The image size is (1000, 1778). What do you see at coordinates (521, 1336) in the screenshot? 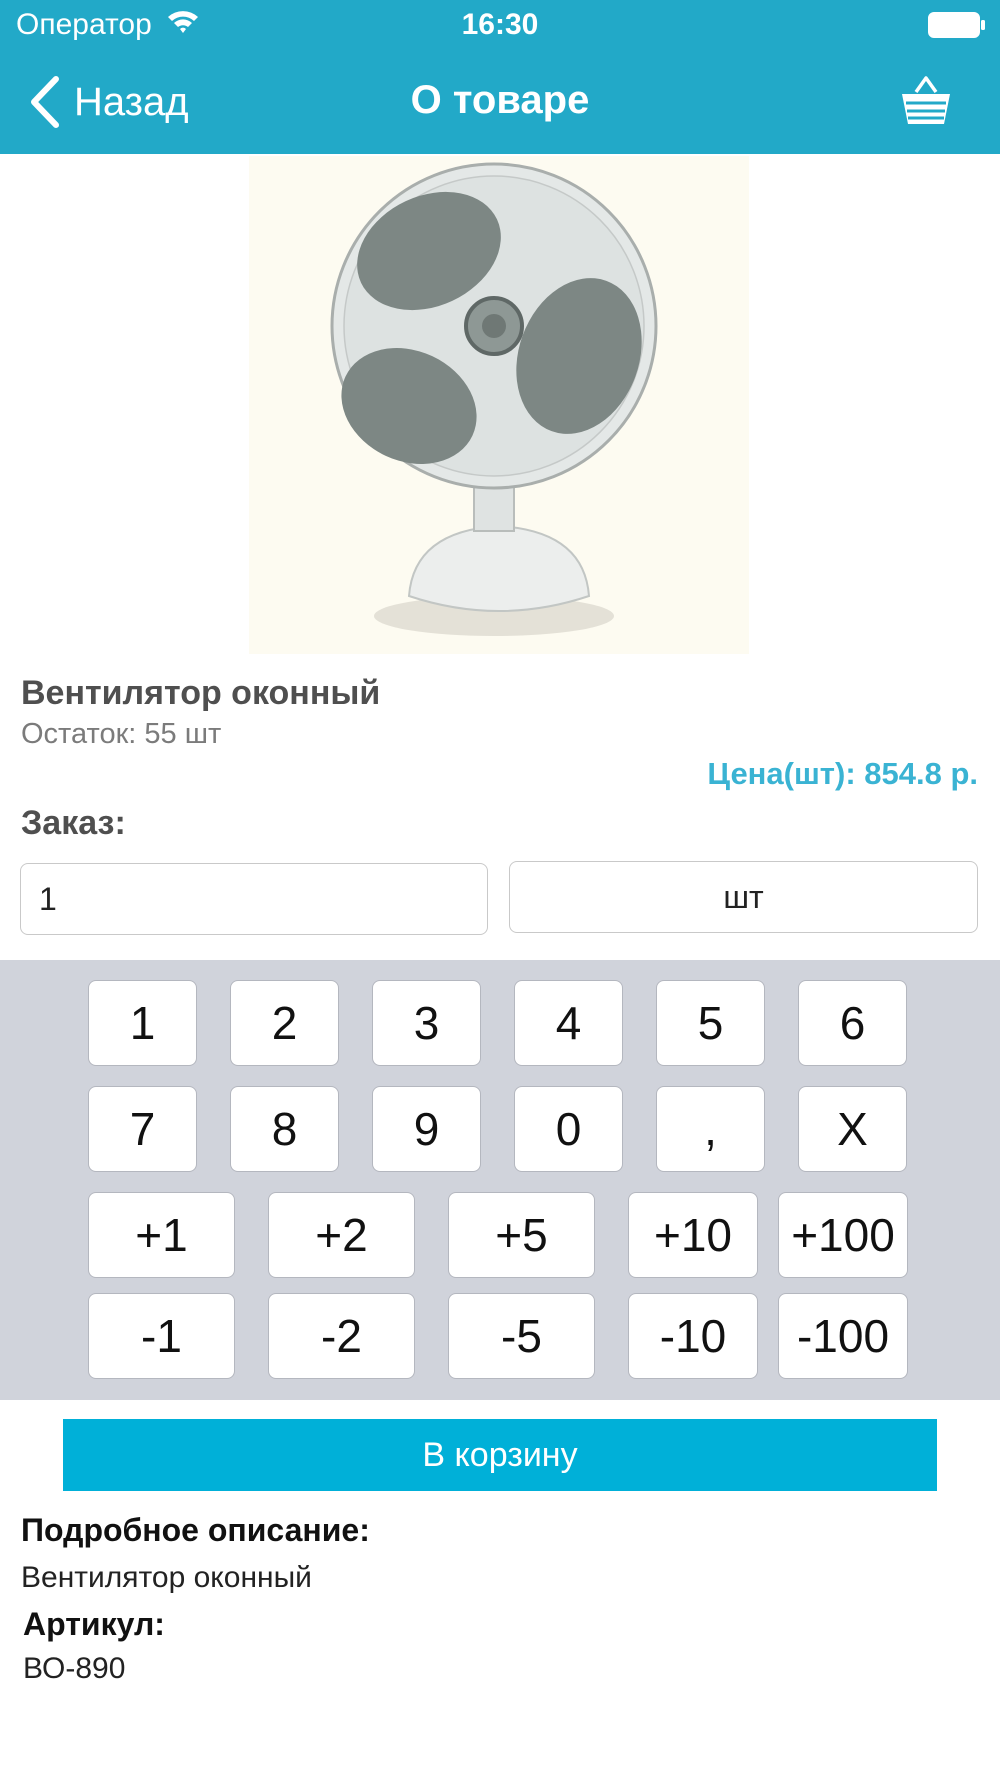
I see `keypad-decrement-key: -5` at bounding box center [521, 1336].